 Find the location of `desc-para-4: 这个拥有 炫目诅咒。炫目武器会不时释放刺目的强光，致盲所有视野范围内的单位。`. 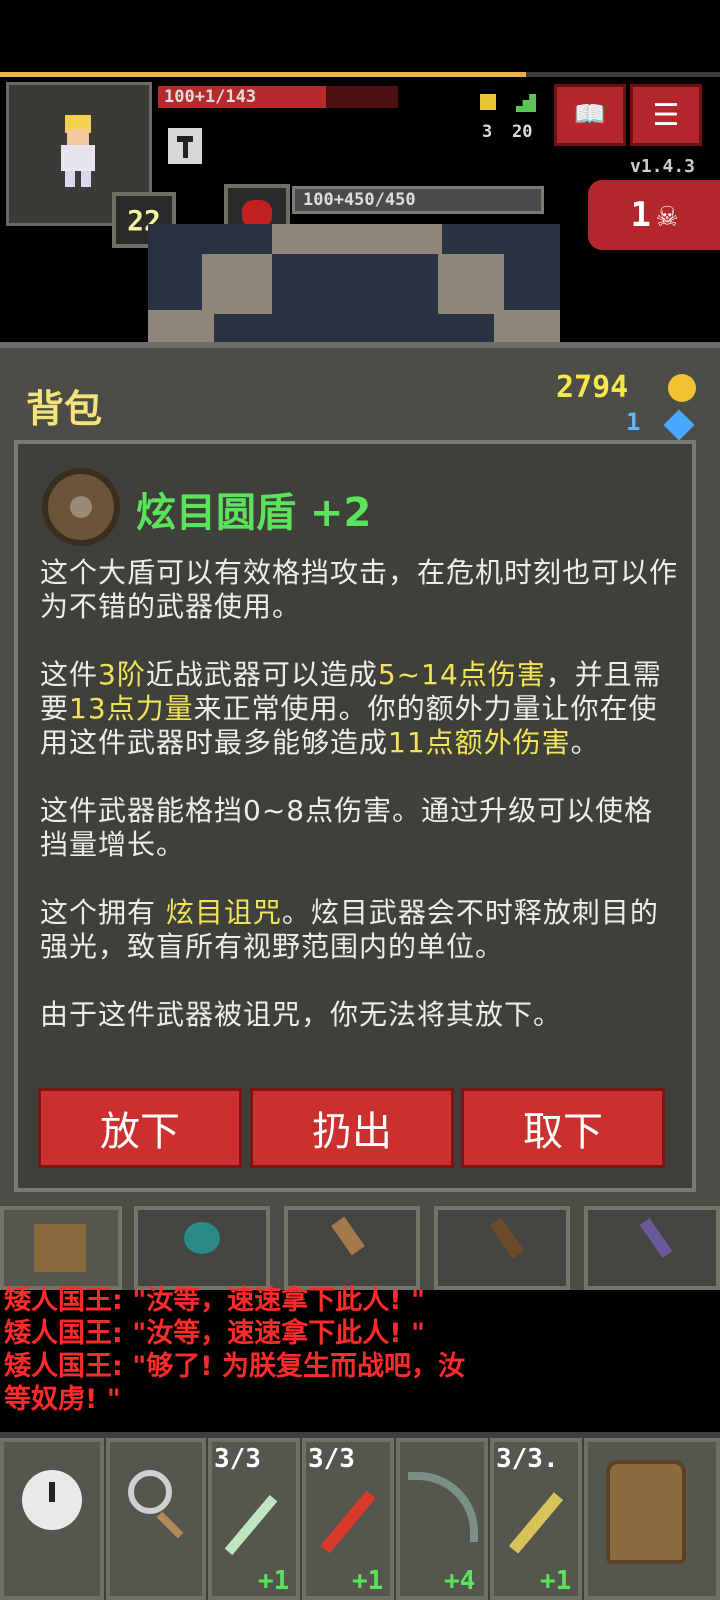

desc-para-4: 这个拥有 炫目诅咒。炫目武器会不时释放刺目的强光，致盲所有视野范围内的单位。 is located at coordinates (349, 929).